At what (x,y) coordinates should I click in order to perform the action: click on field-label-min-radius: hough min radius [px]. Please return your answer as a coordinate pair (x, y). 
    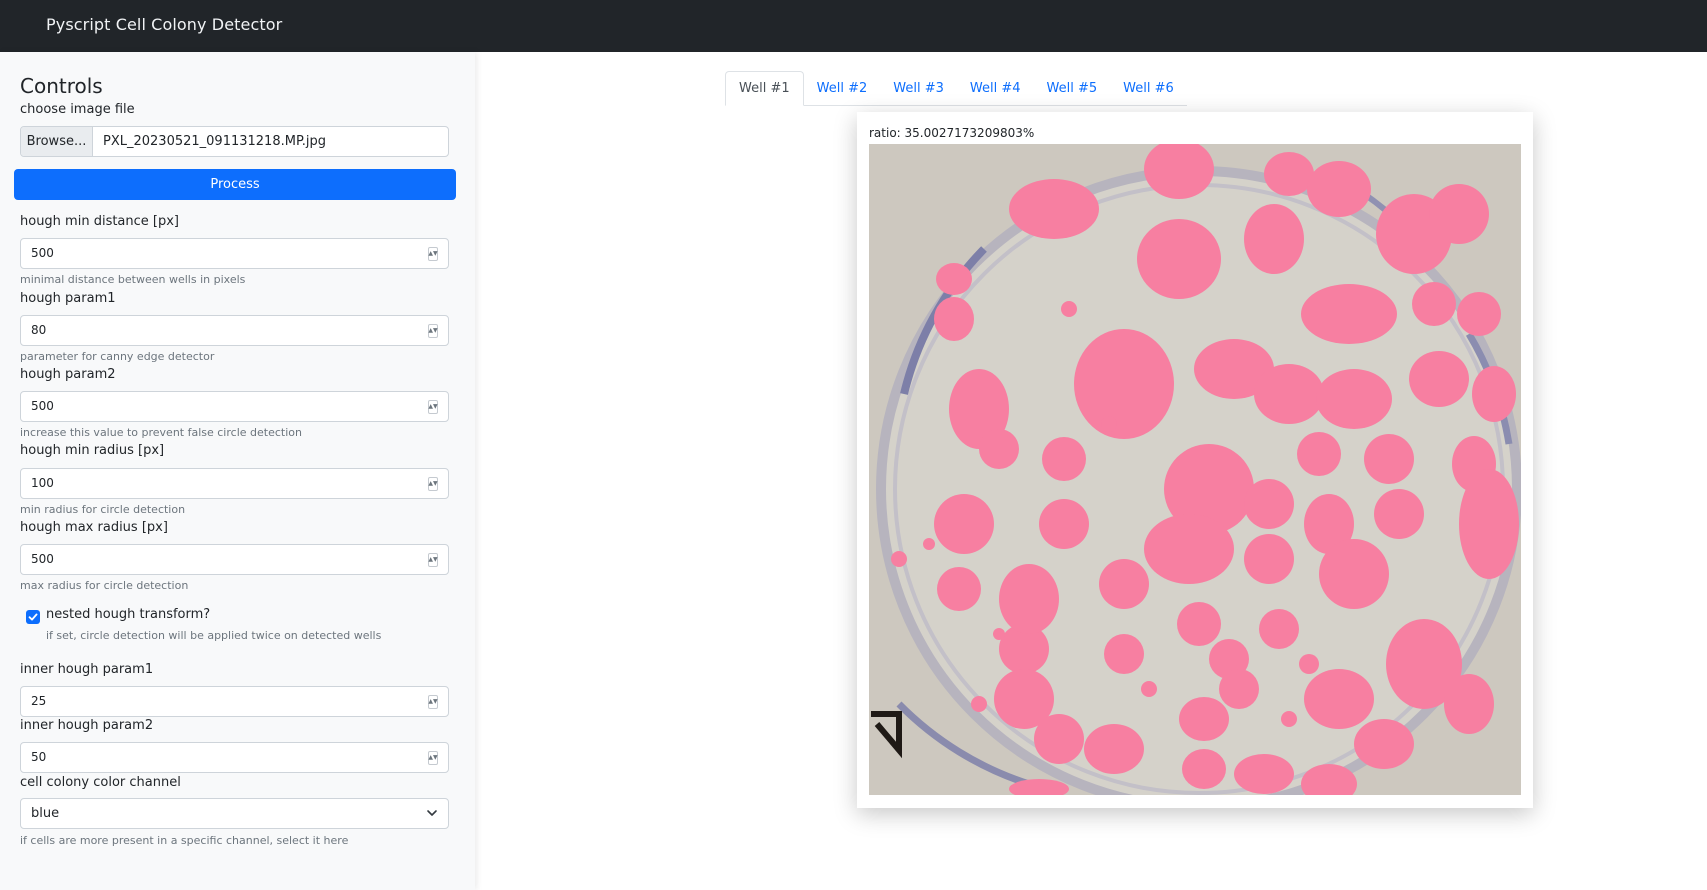
    Looking at the image, I should click on (92, 450).